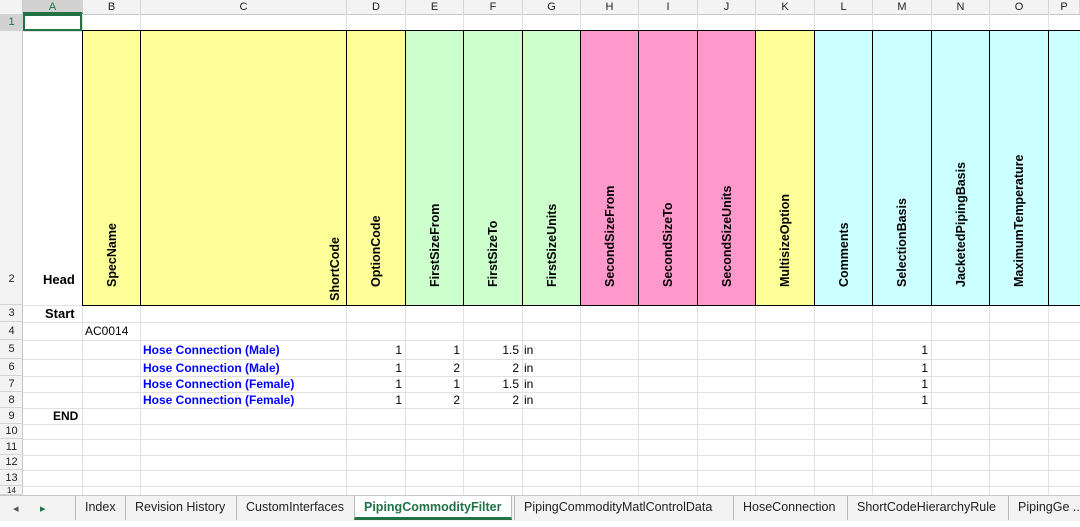 The width and height of the screenshot is (1080, 527). I want to click on tab-hoseconnection: HoseConnection, so click(788, 508).